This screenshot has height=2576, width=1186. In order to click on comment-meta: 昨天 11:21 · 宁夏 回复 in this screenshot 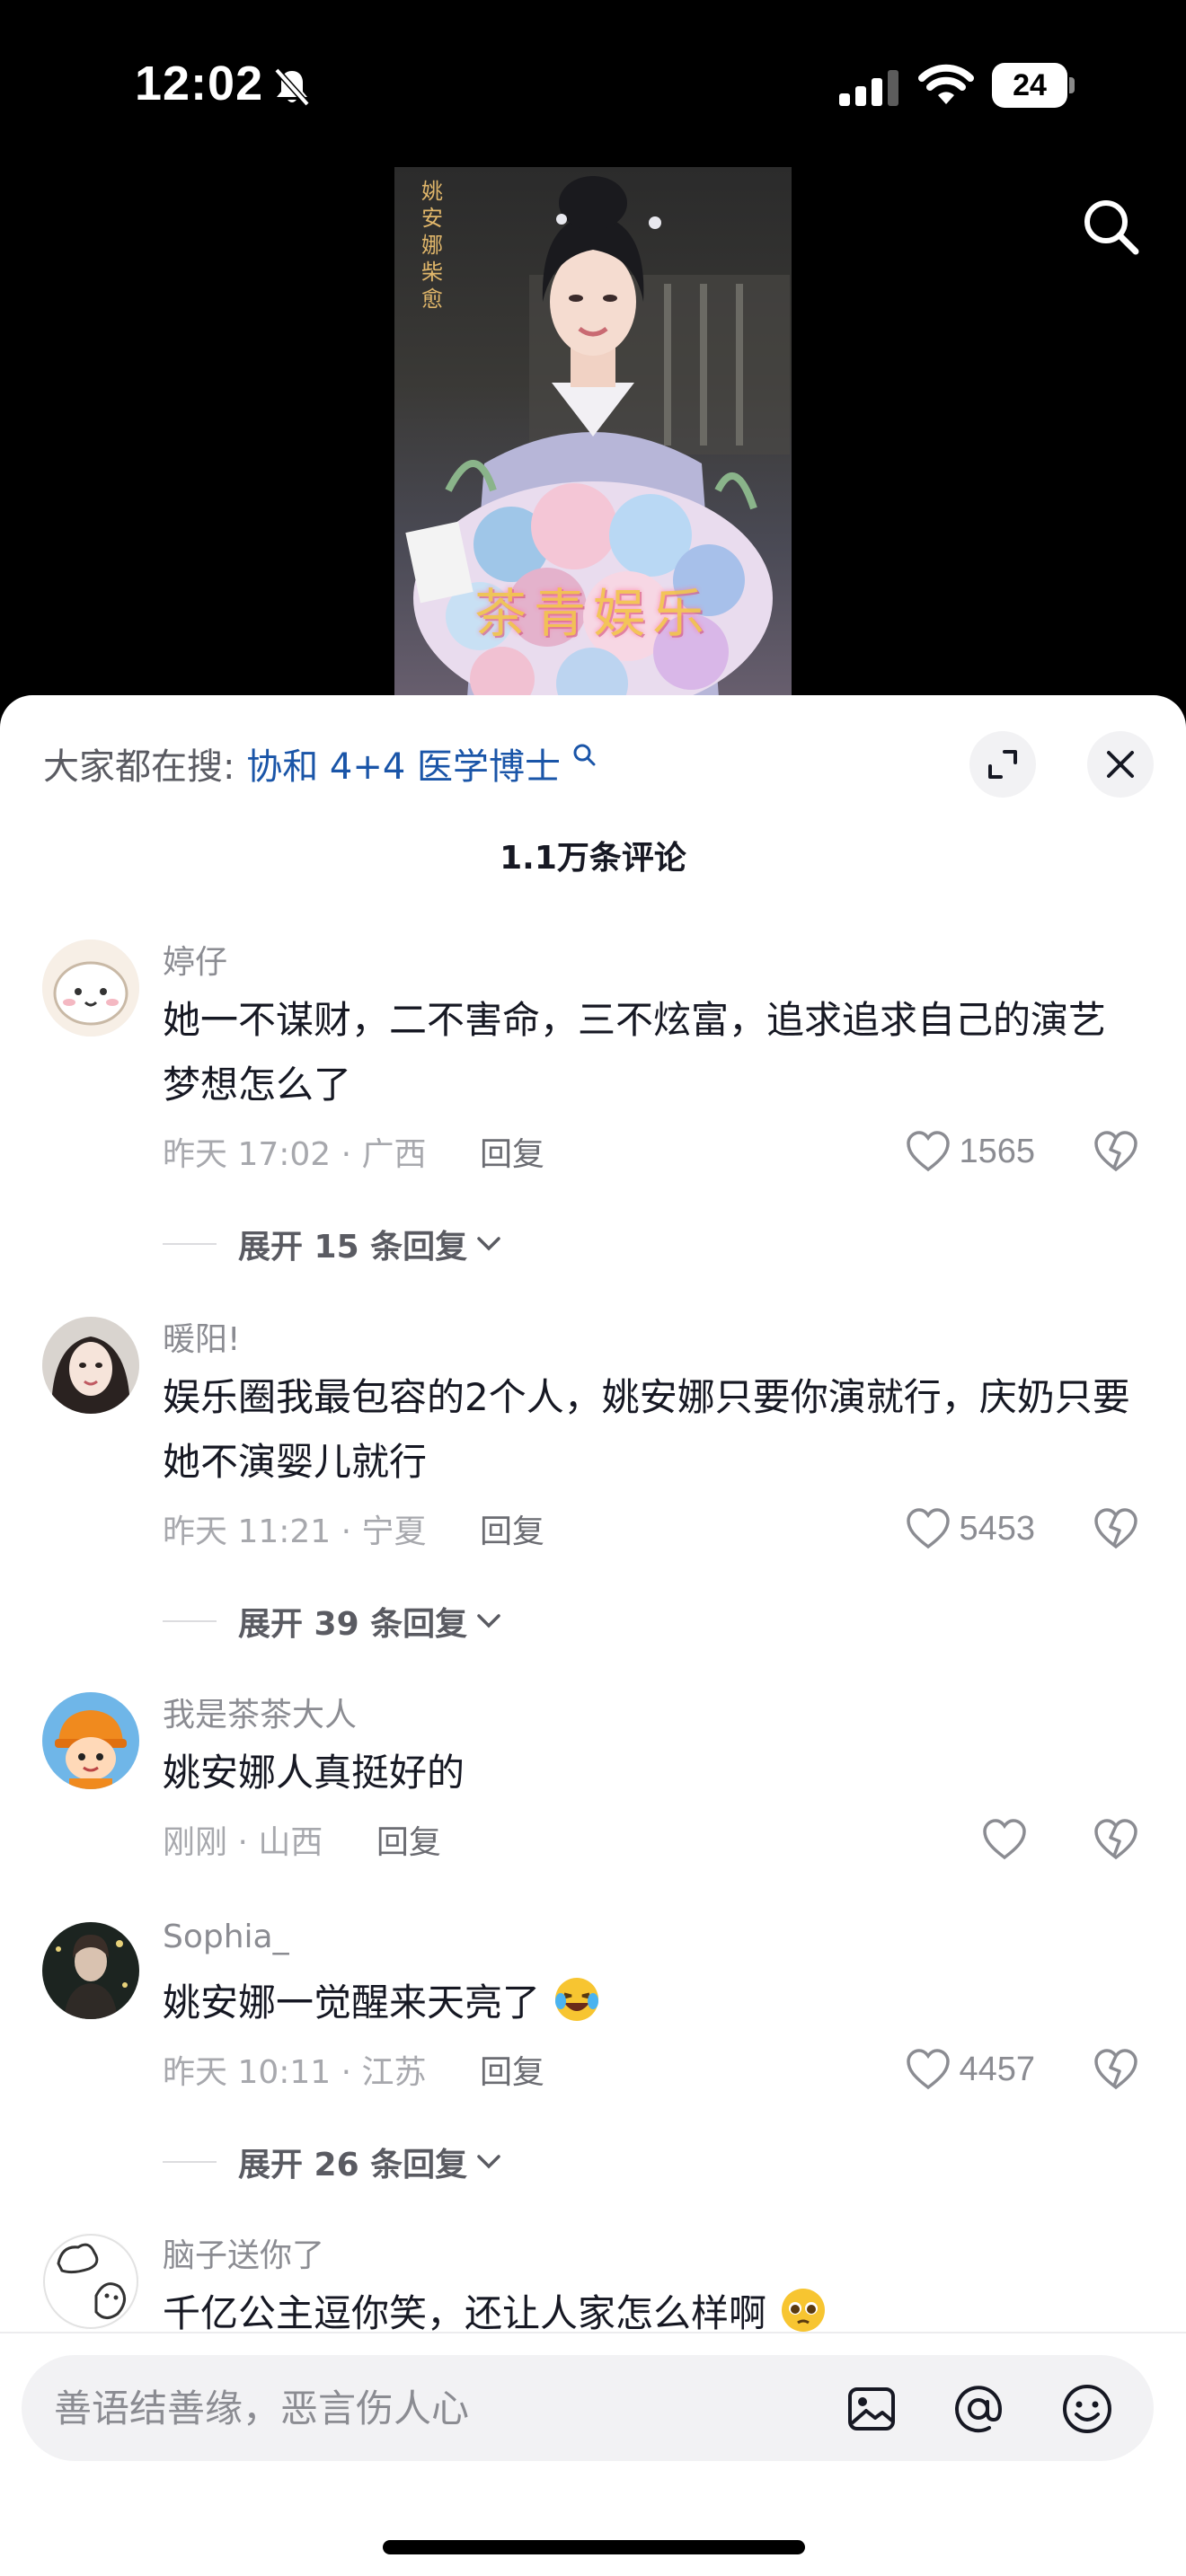, I will do `click(353, 1528)`.